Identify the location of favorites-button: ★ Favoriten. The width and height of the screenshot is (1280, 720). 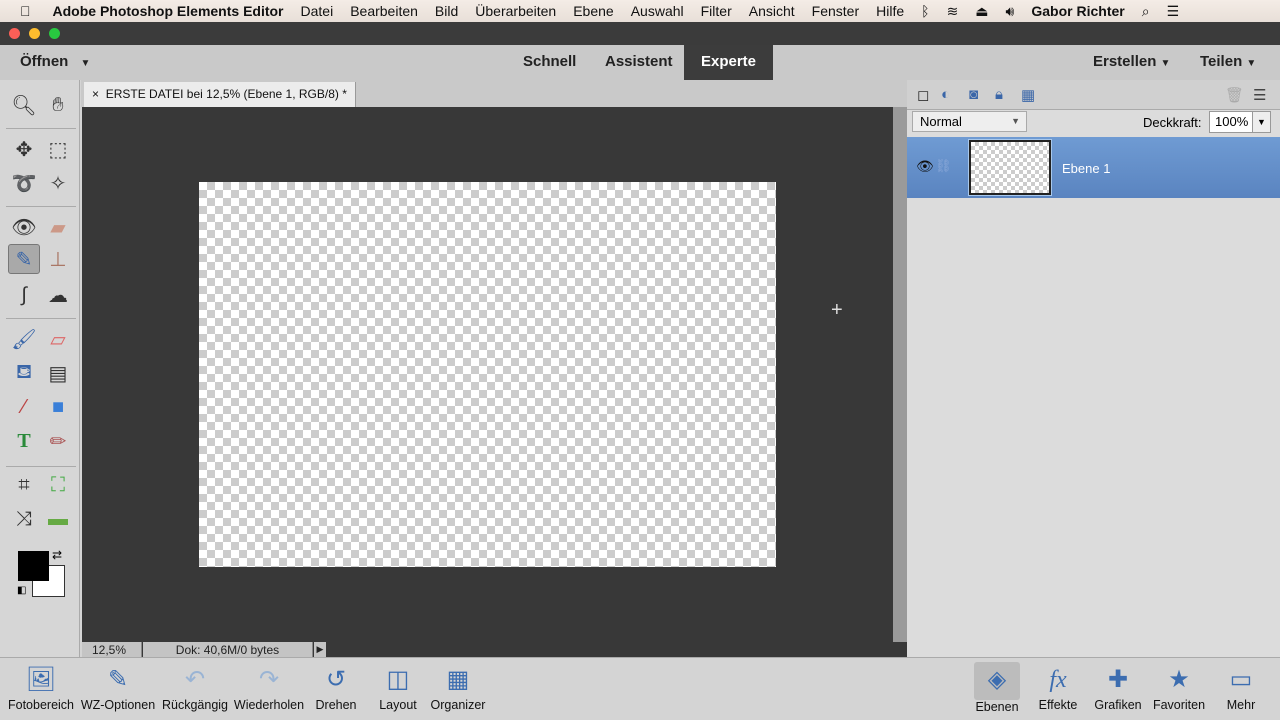
(1179, 687).